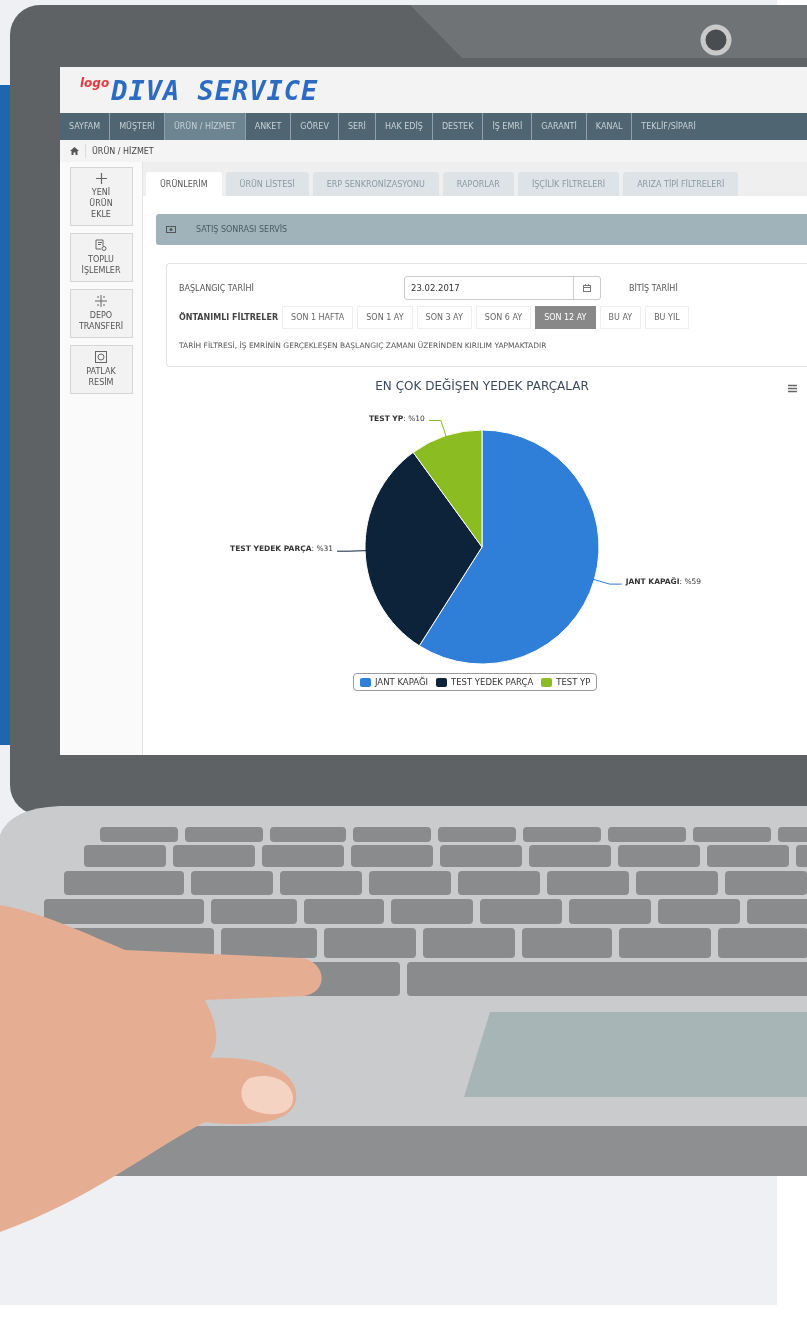  Describe the element at coordinates (587, 288) in the screenshot. I see `calendar-icon` at that location.